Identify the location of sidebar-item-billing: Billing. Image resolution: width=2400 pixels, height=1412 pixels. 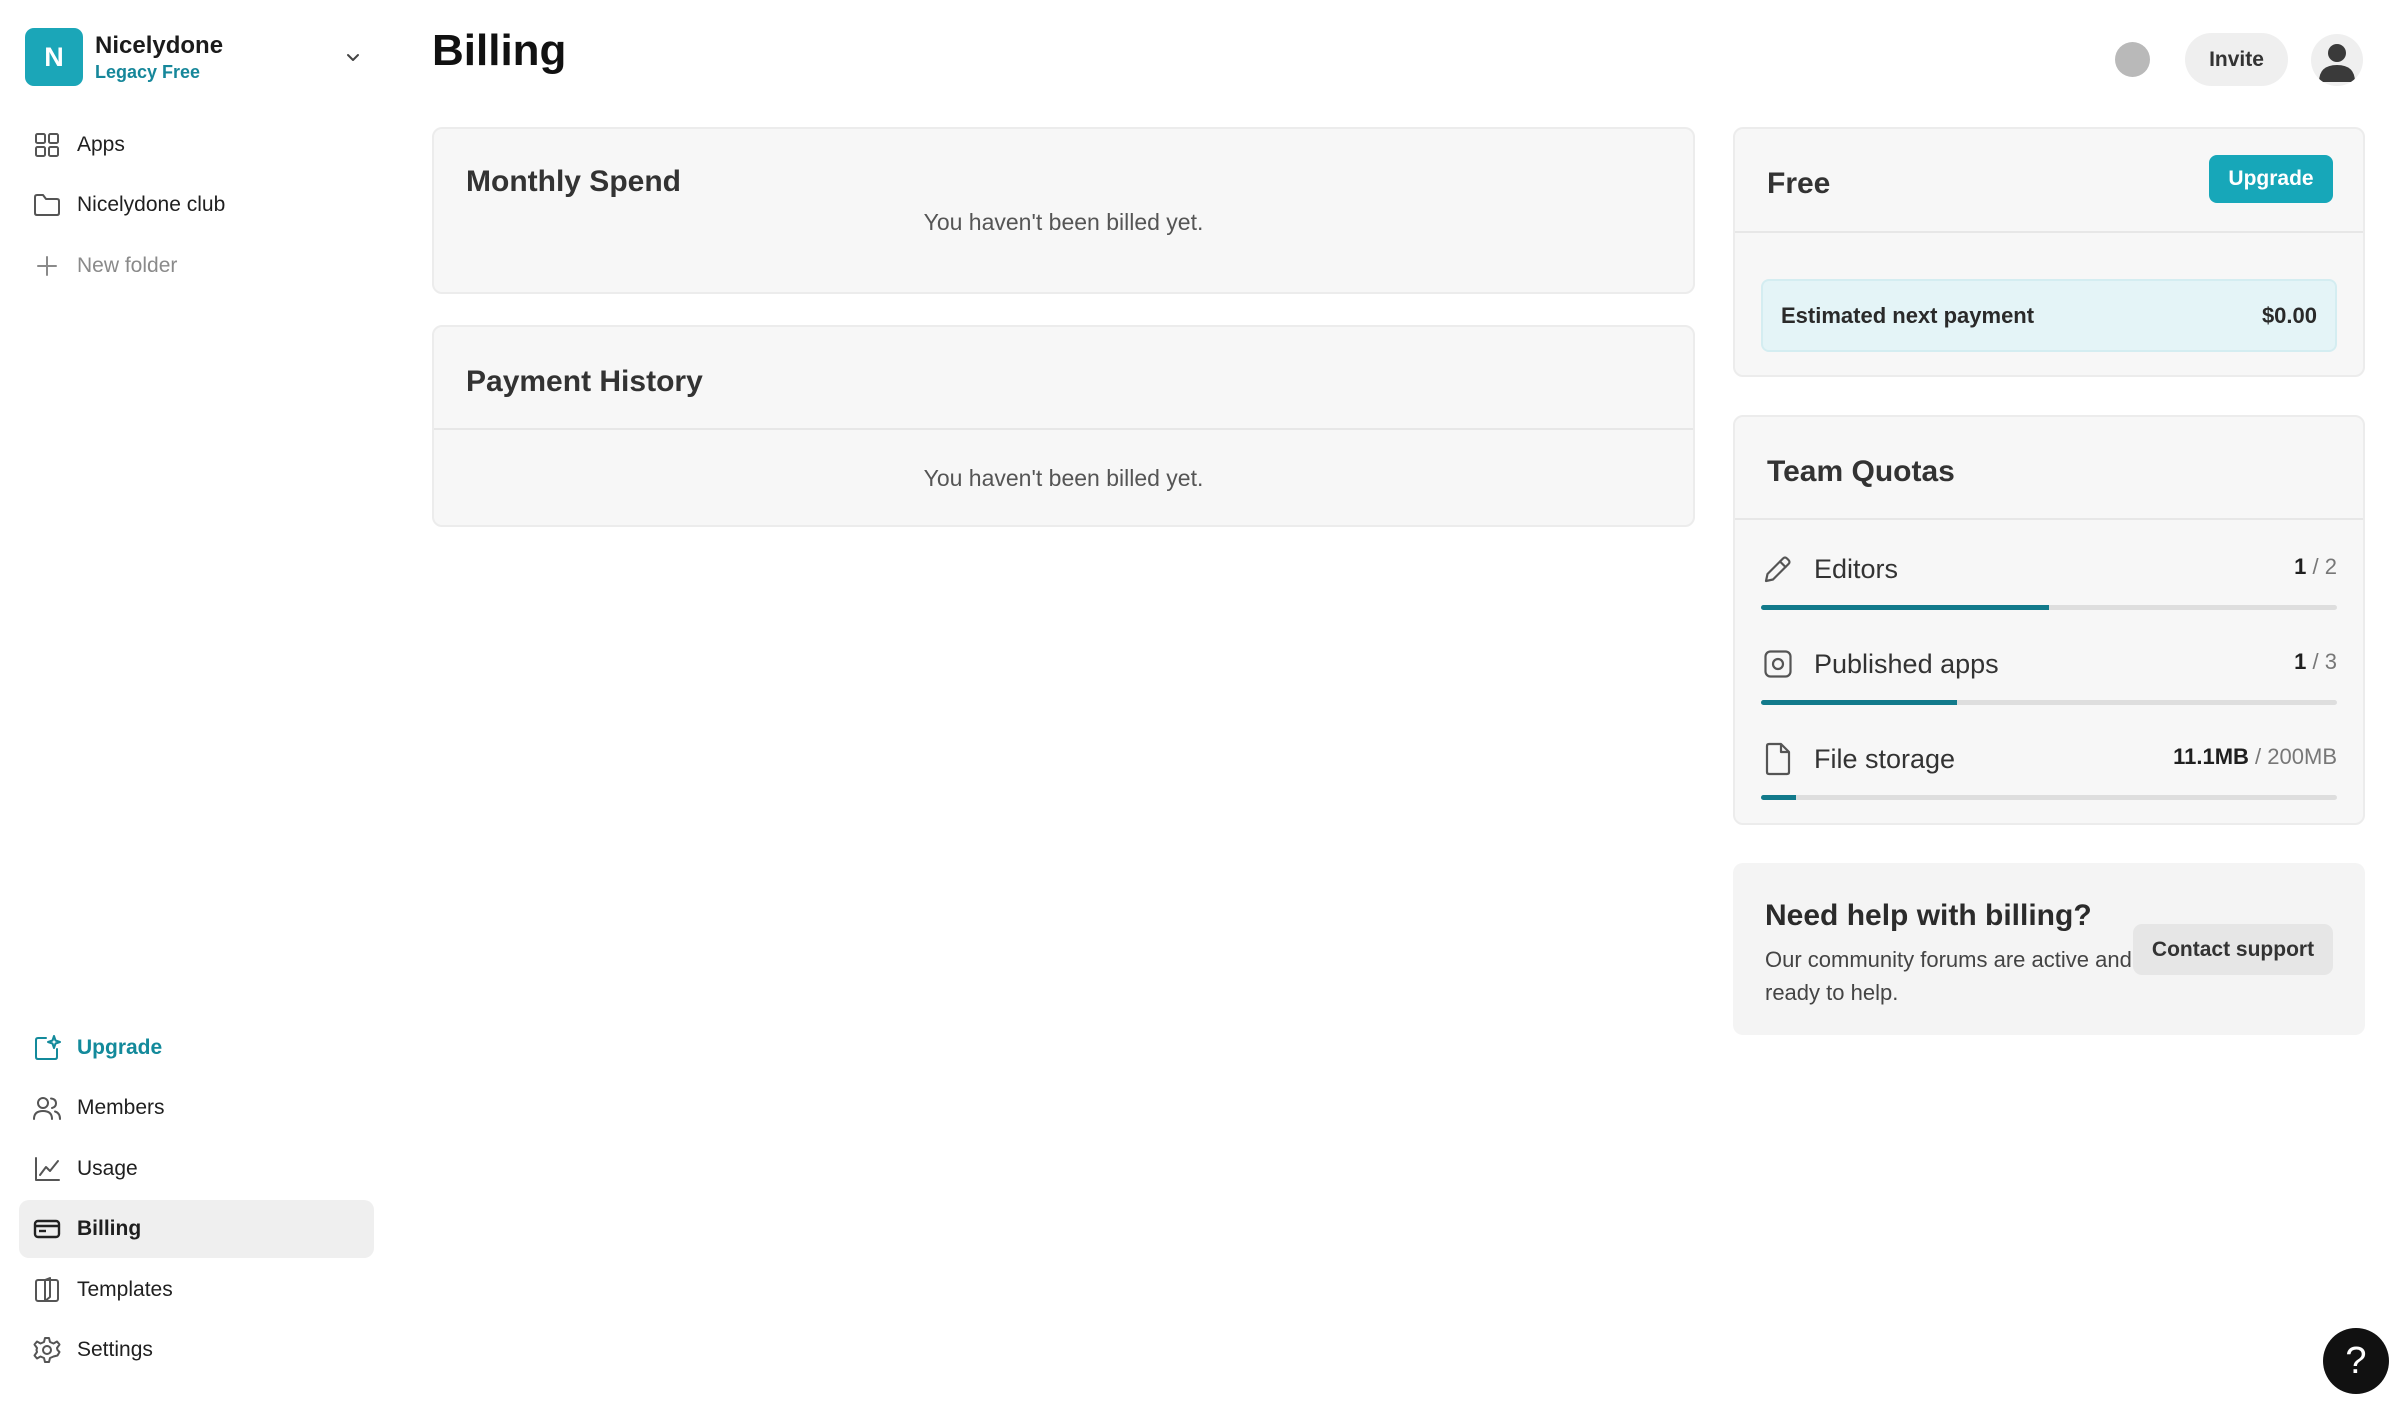
(196, 1229).